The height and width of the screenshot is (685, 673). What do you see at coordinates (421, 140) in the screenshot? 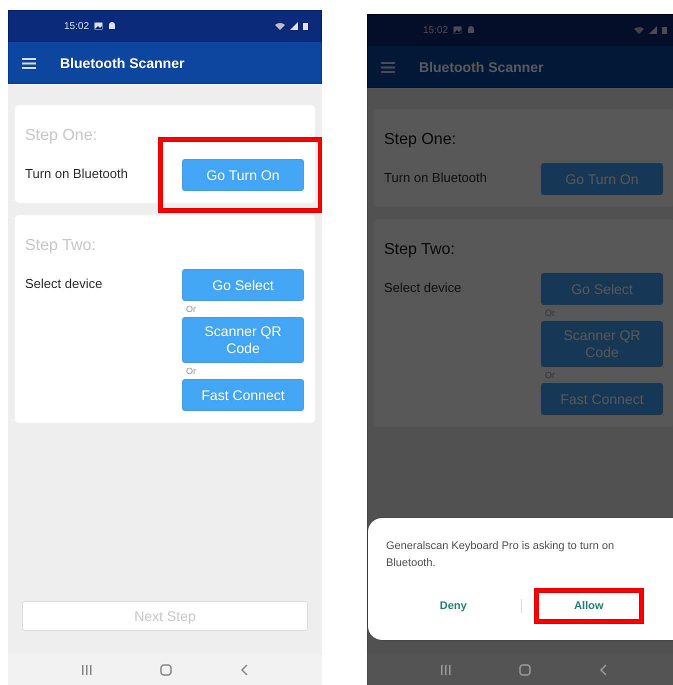
I see `step-title: Step One:` at bounding box center [421, 140].